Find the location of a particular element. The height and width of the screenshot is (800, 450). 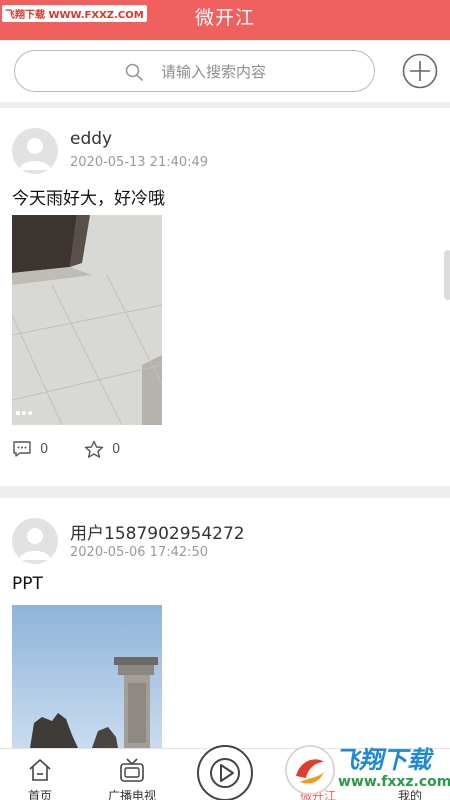

tab-home-label: 首页 is located at coordinates (39, 794).